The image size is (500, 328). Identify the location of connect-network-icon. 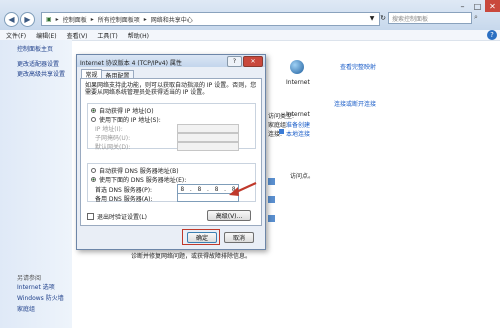
(271, 199).